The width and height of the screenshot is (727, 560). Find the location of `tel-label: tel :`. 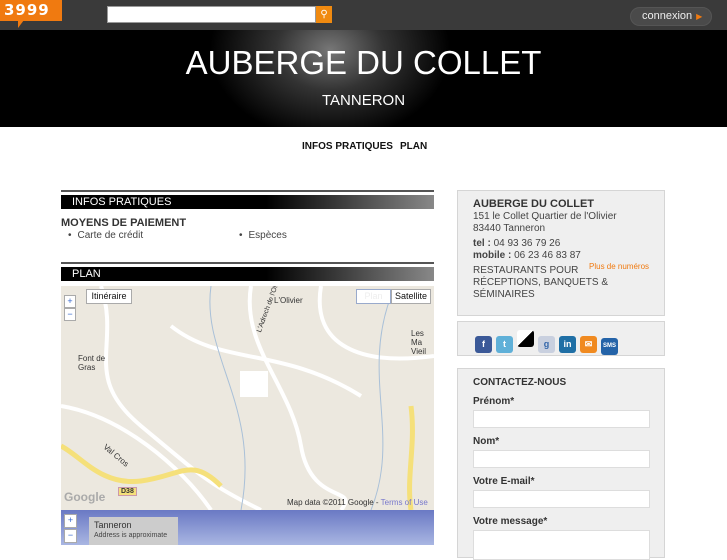

tel-label: tel : is located at coordinates (482, 243).